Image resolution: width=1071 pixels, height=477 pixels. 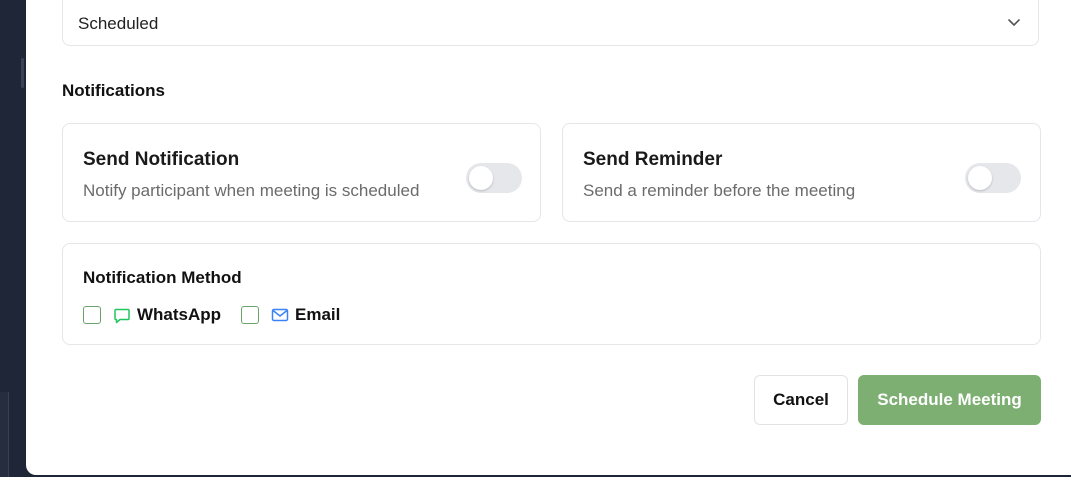 I want to click on cancel-button: Cancel, so click(x=801, y=400).